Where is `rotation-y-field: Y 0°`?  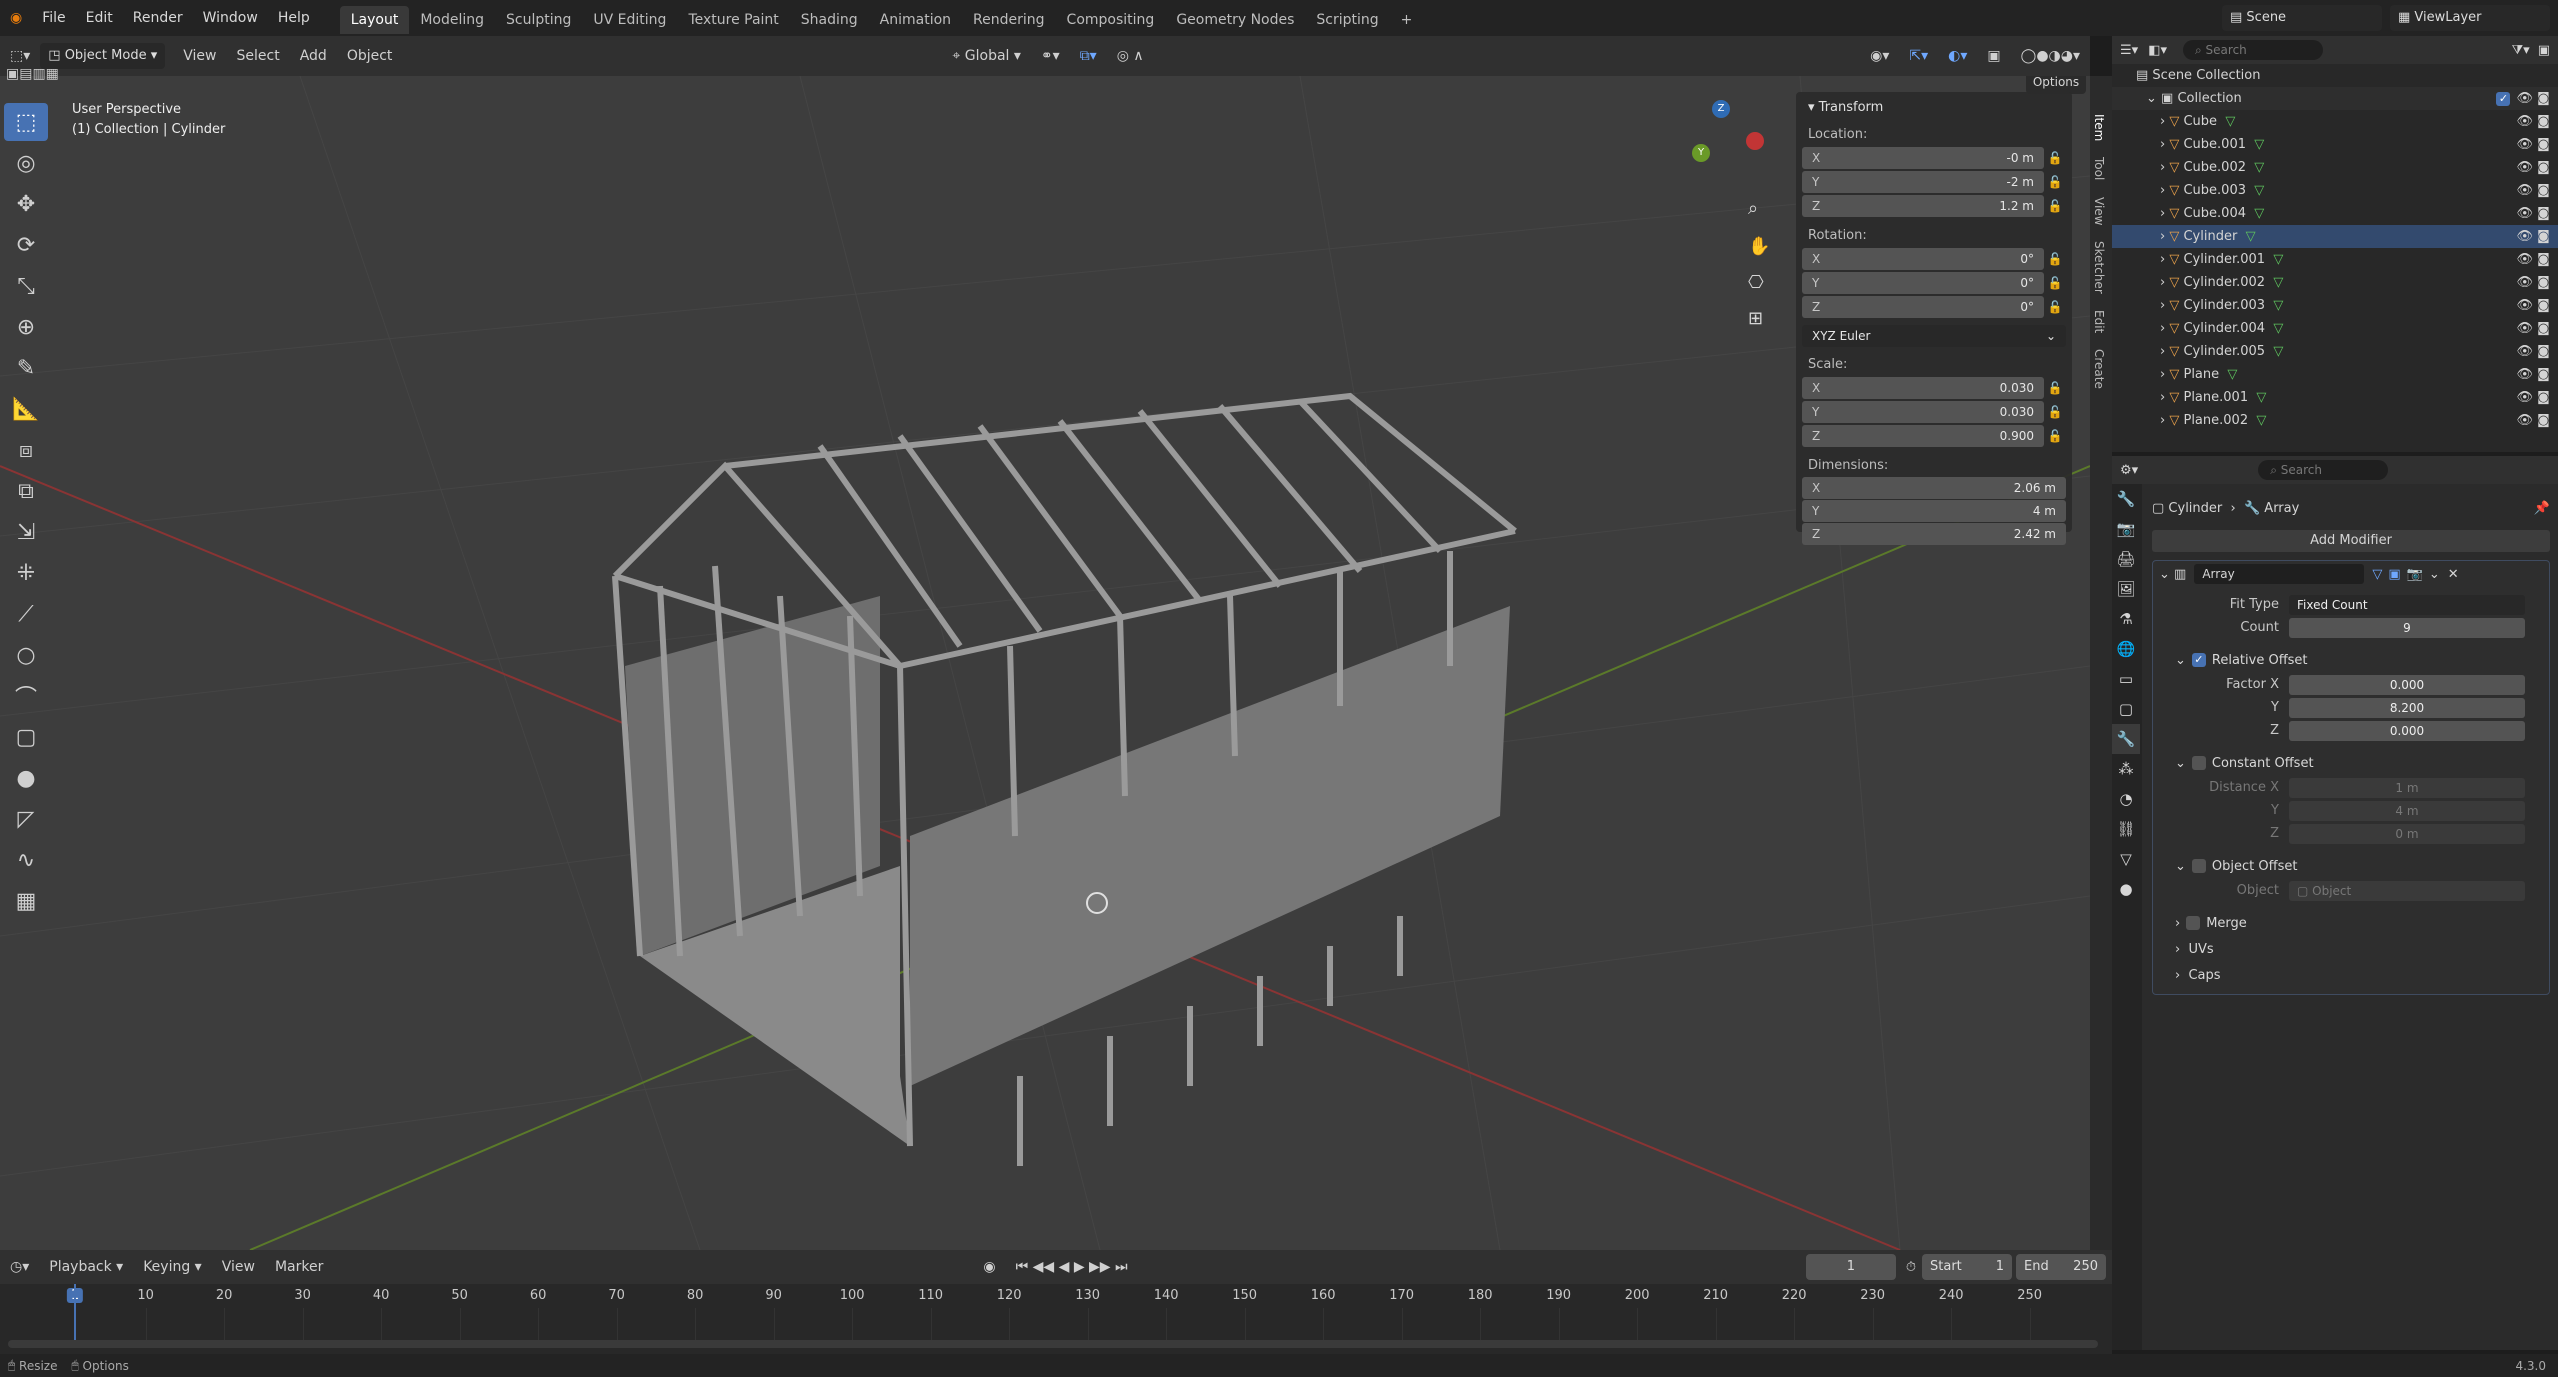 rotation-y-field: Y 0° is located at coordinates (1923, 283).